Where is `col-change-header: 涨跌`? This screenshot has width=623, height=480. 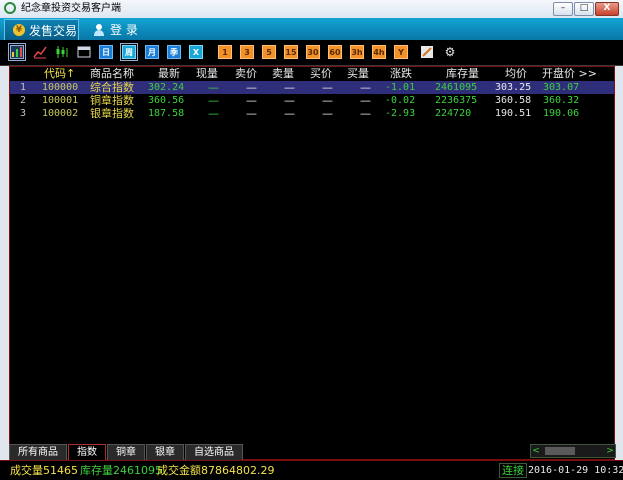
col-change-header: 涨跌 is located at coordinates (401, 73).